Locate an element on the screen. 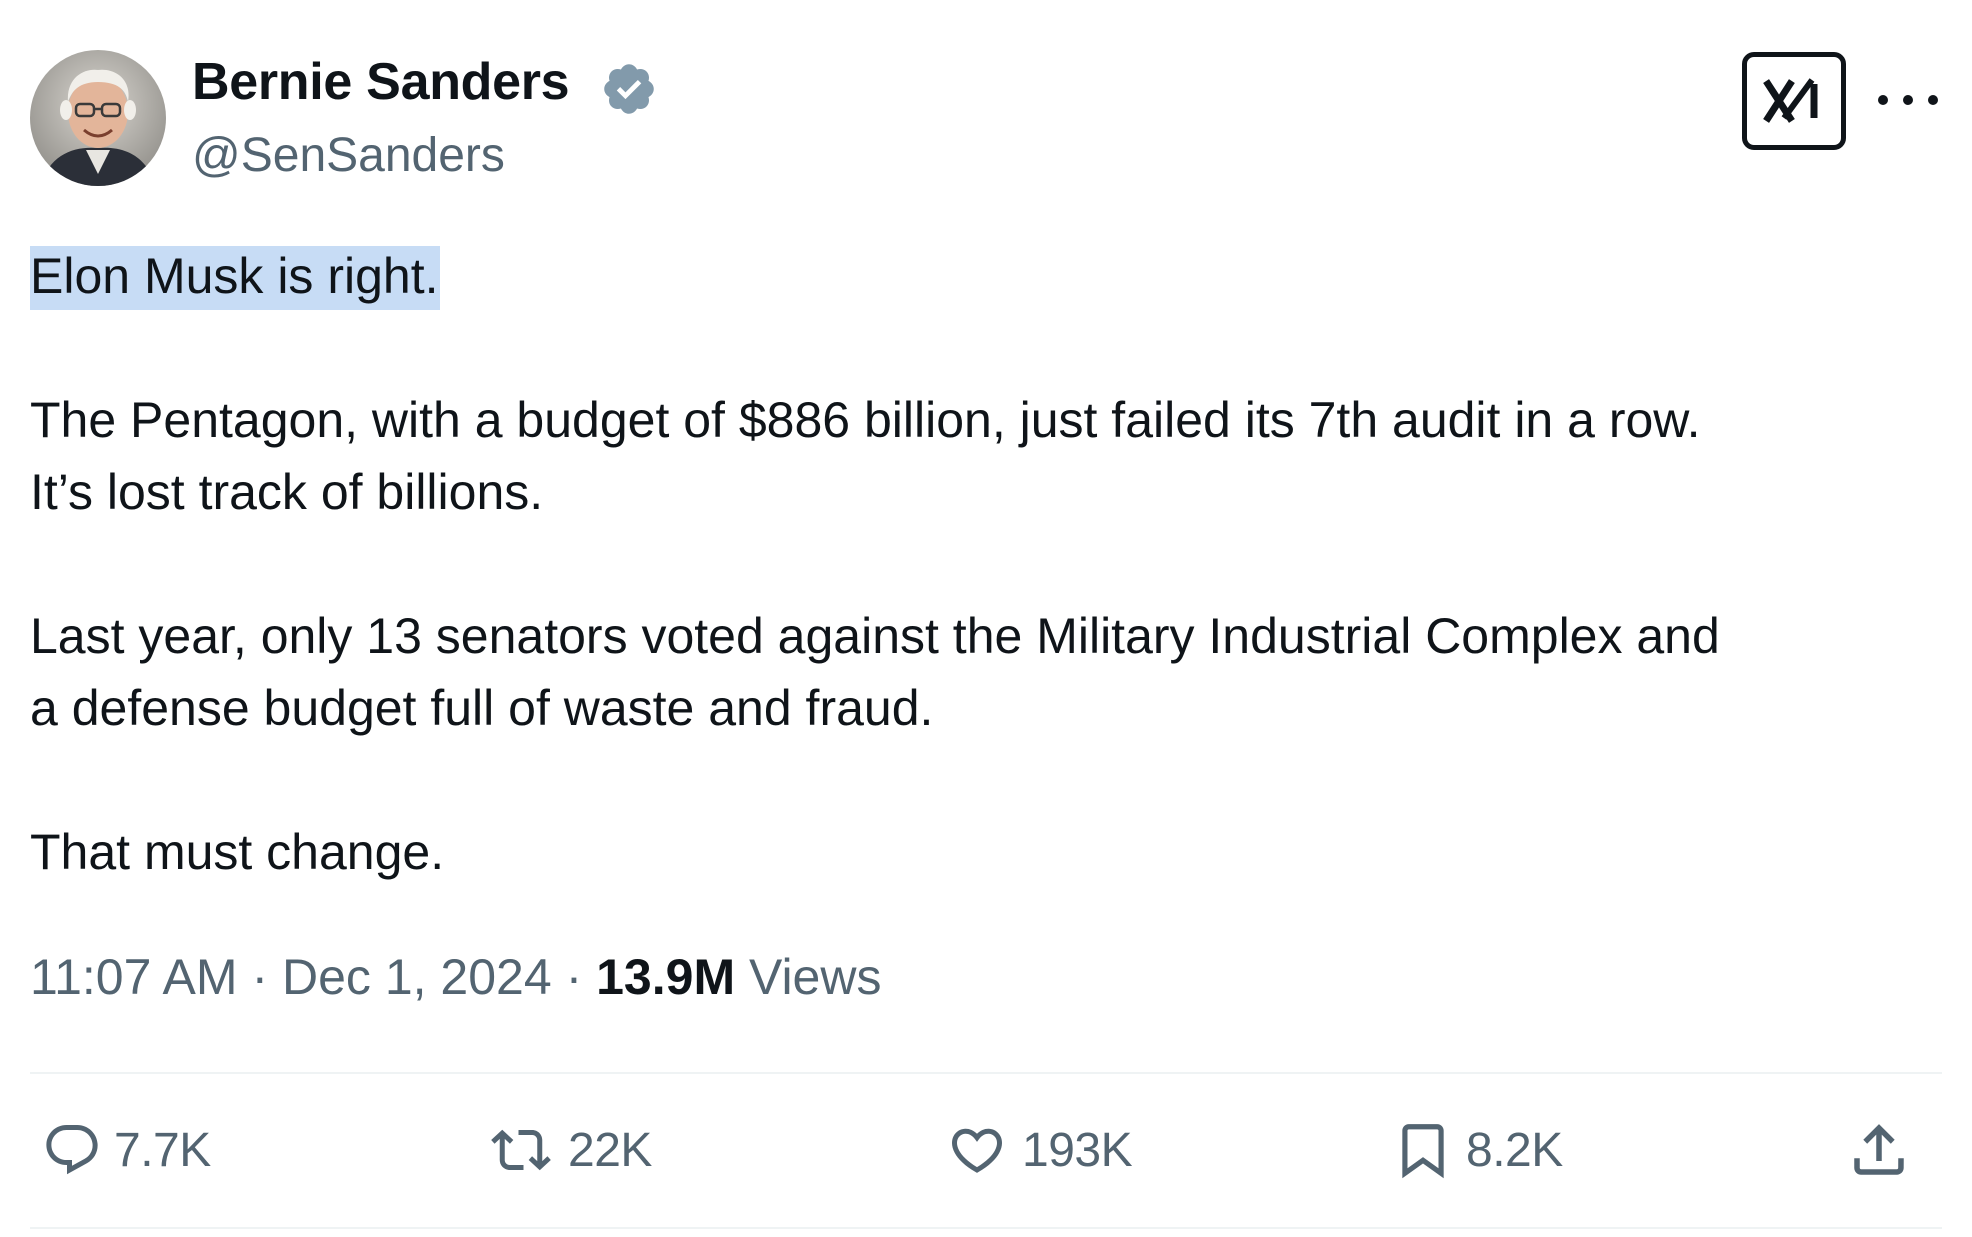  avatar is located at coordinates (98, 118).